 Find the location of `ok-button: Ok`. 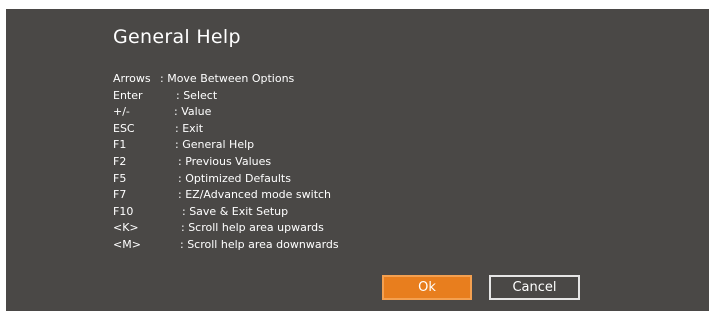

ok-button: Ok is located at coordinates (427, 287).